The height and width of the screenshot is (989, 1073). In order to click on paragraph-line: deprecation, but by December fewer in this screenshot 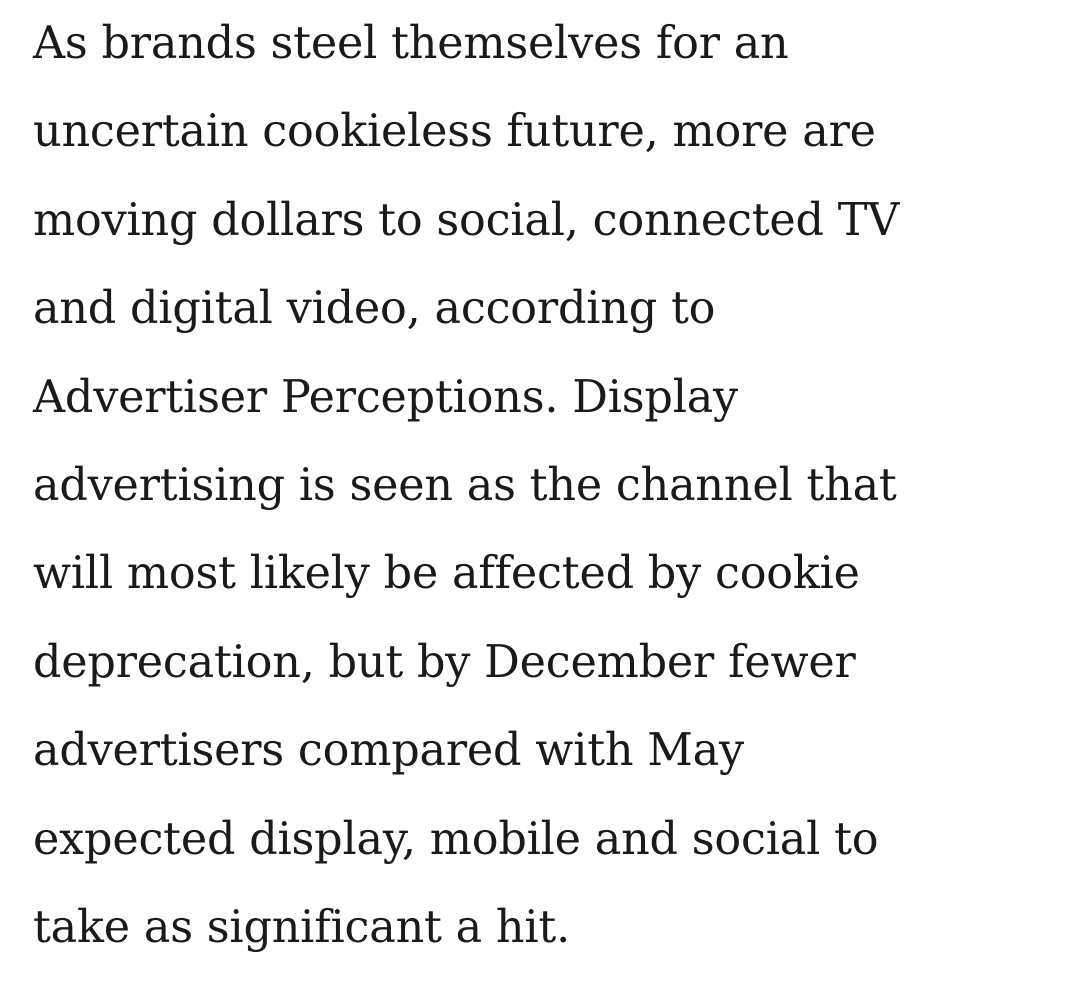, I will do `click(444, 662)`.